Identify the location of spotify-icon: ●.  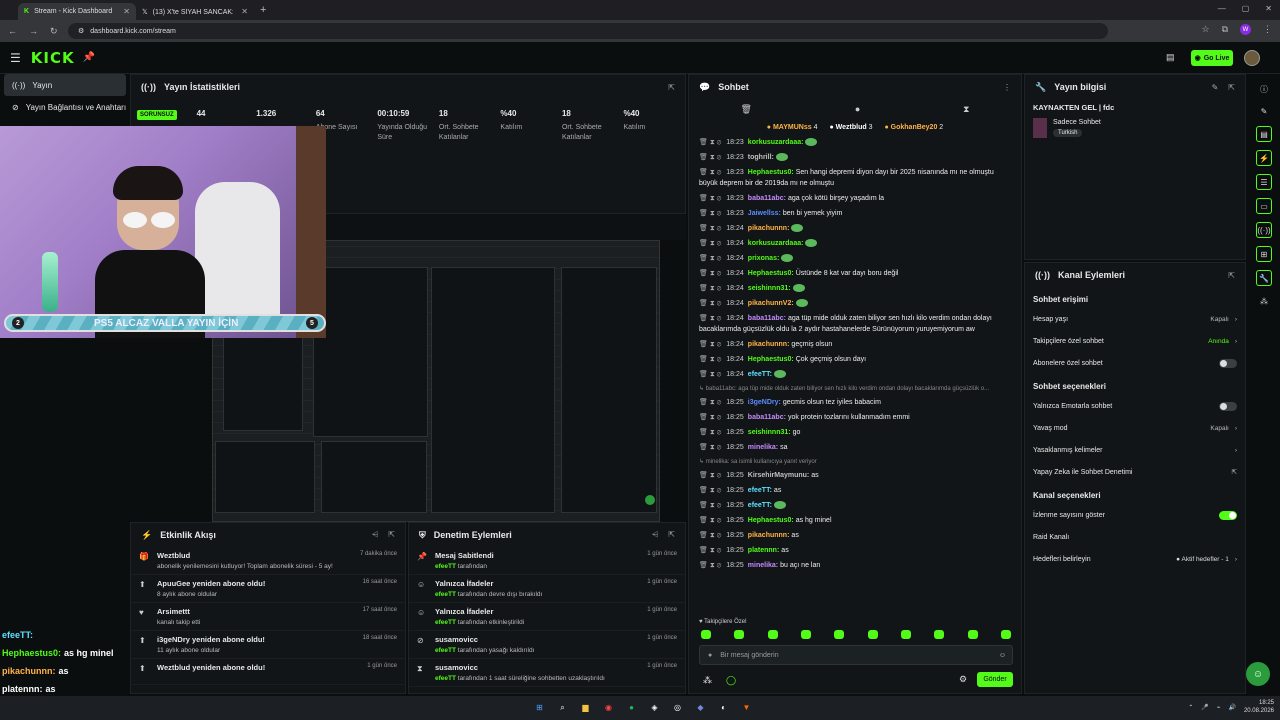
(631, 707).